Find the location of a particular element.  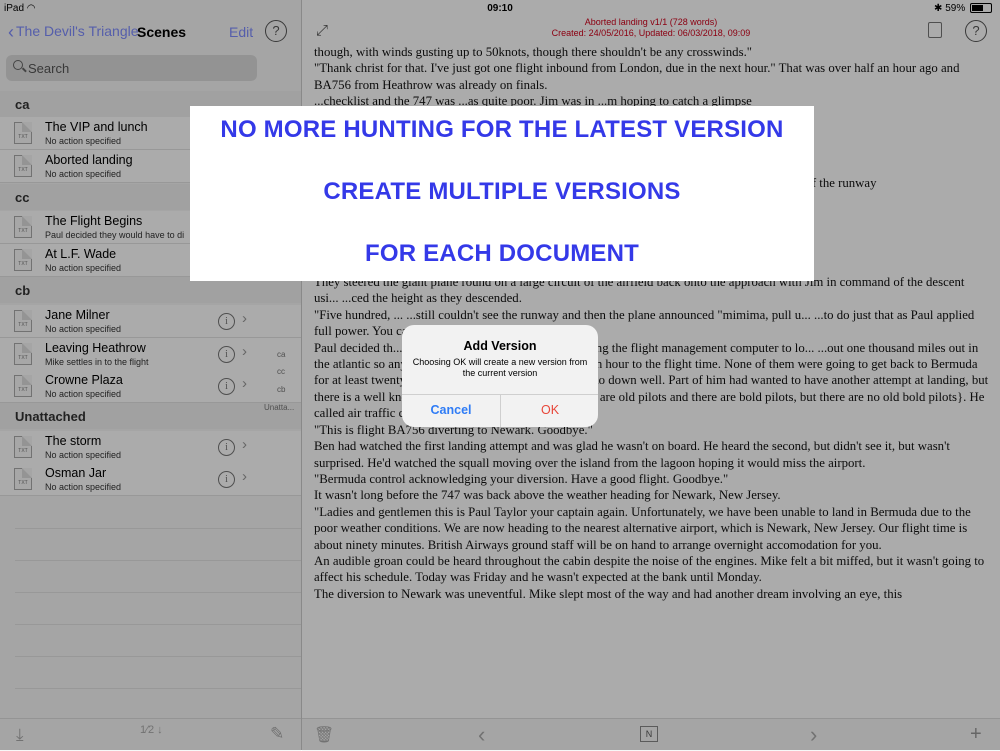

banner-line-3: FOR EACH DOCUMENT is located at coordinates (502, 253).